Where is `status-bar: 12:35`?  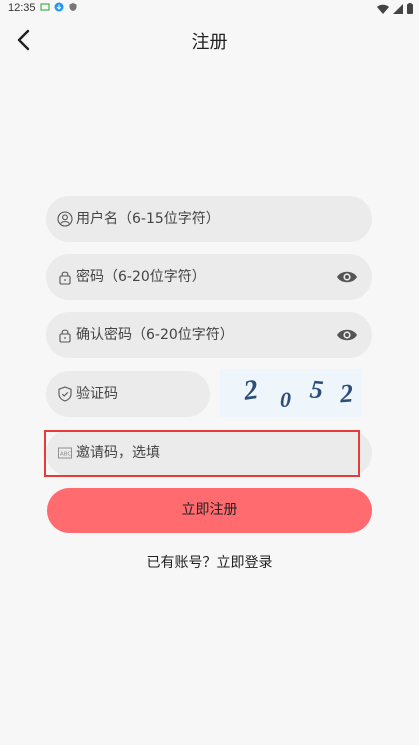
status-bar: 12:35 is located at coordinates (209, 9).